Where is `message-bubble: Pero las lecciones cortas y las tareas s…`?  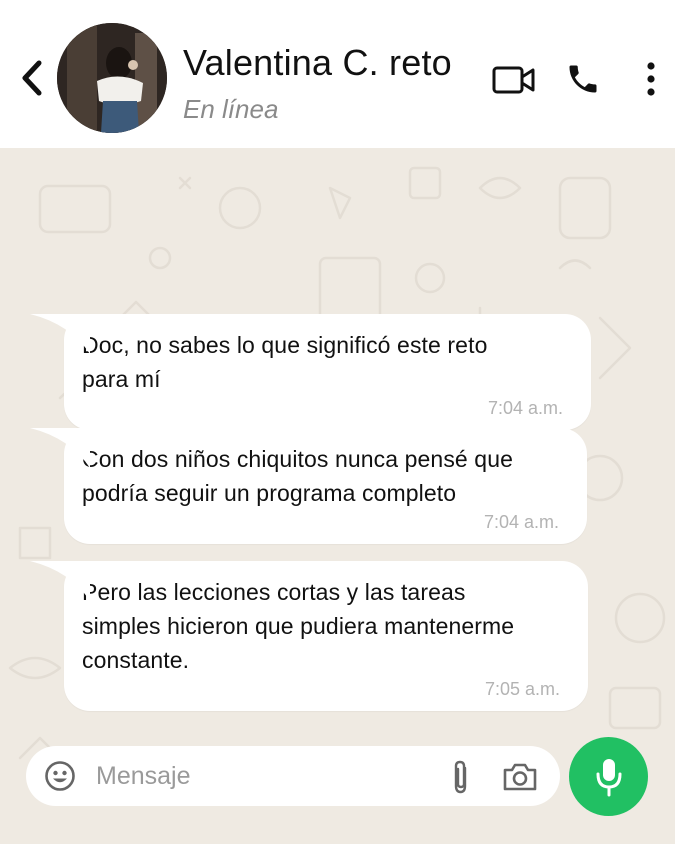 message-bubble: Pero las lecciones cortas y las tareas s… is located at coordinates (309, 636).